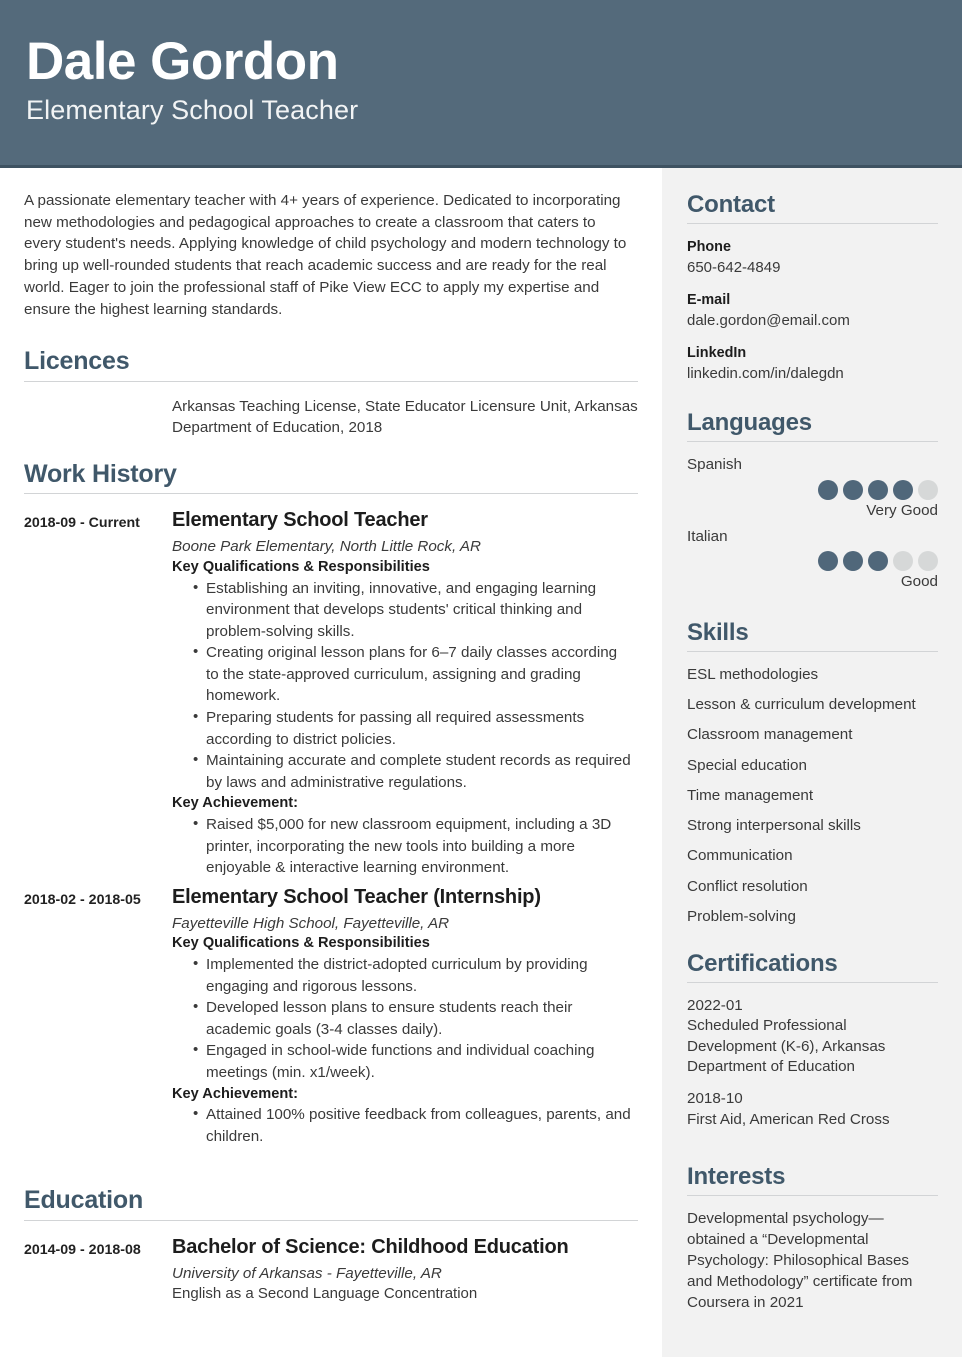  What do you see at coordinates (812, 373) in the screenshot?
I see `contact-value: linkedin.com/in/dalegdn` at bounding box center [812, 373].